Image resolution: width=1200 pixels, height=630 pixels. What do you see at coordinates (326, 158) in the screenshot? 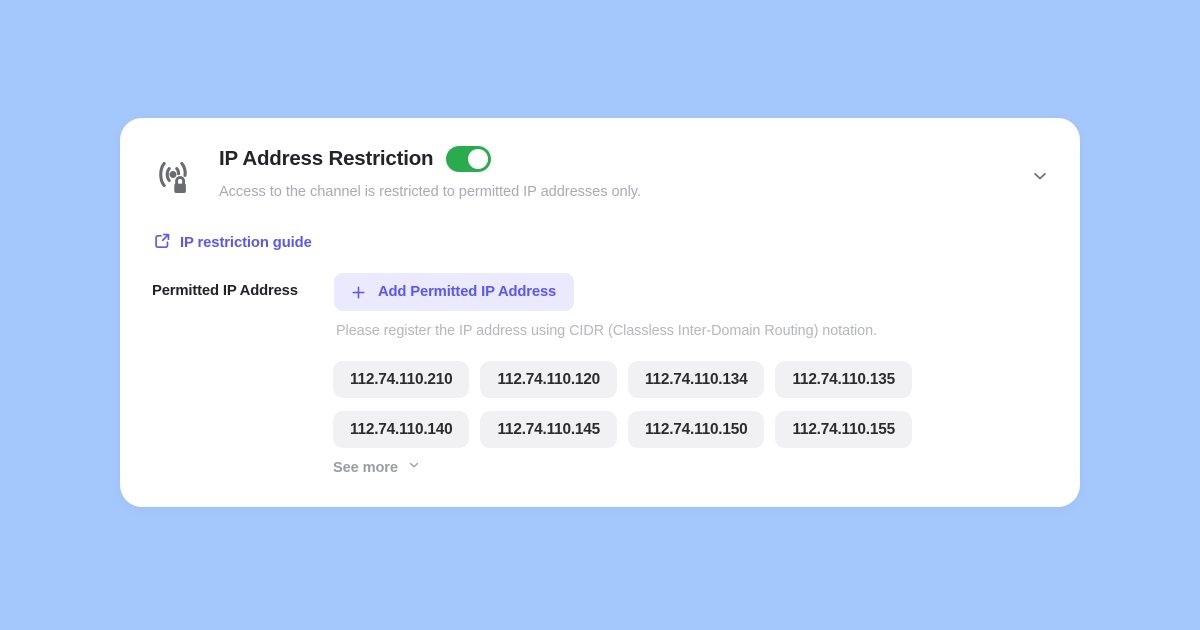
I see `page-title: IP Address Restriction` at bounding box center [326, 158].